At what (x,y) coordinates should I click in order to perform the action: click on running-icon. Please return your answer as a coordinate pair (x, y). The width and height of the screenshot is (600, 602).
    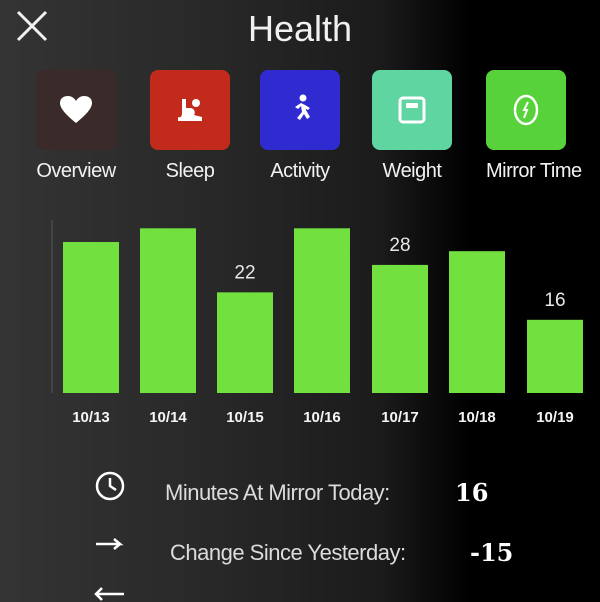
    Looking at the image, I should click on (302, 107).